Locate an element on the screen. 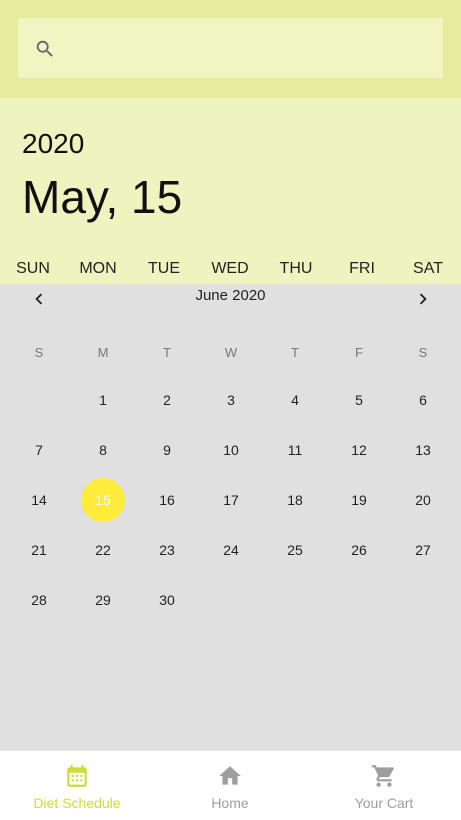 This screenshot has height=820, width=461. nav-home: Home is located at coordinates (230, 785).